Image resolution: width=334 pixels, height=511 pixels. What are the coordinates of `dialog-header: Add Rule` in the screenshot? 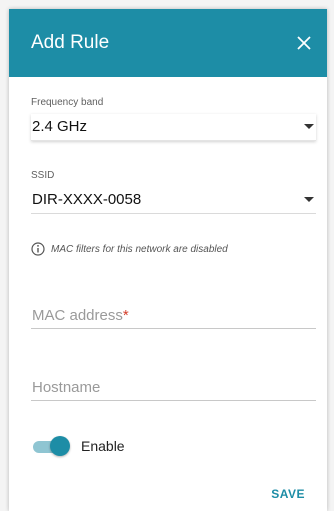 It's located at (168, 43).